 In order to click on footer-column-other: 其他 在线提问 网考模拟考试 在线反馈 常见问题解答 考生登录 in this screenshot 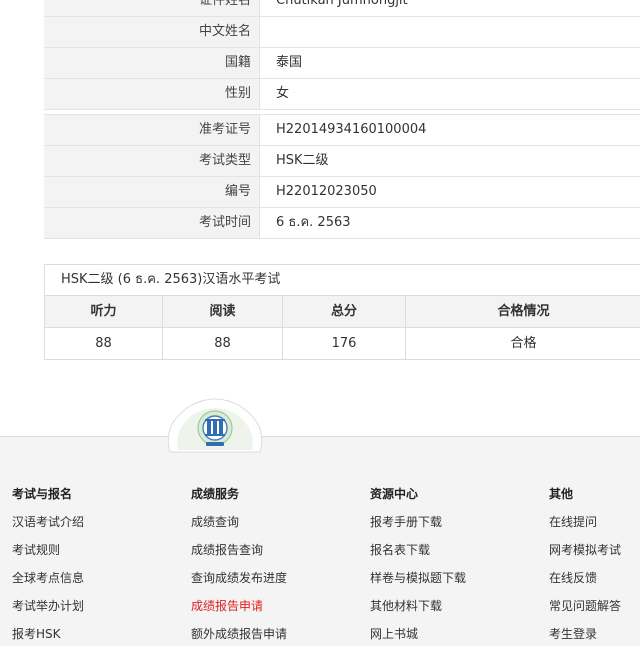, I will do `click(585, 570)`.